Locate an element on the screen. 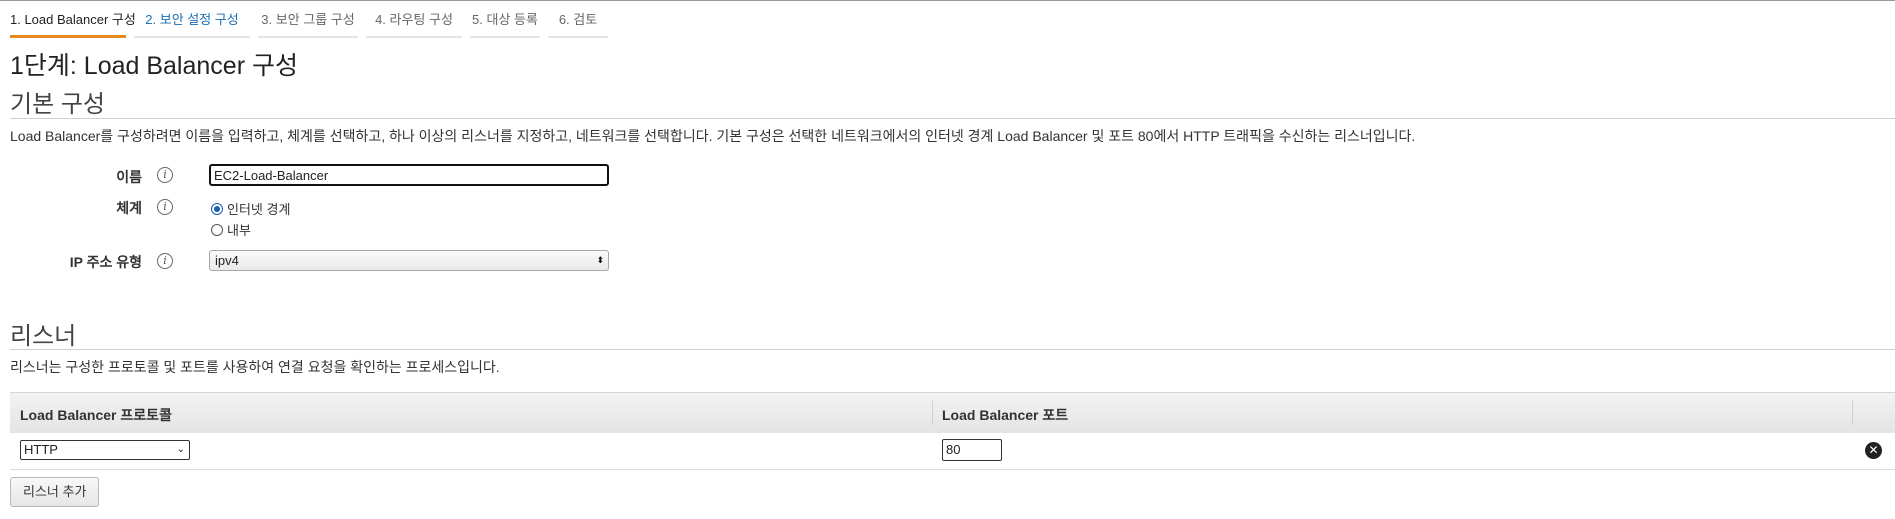 The image size is (1895, 519). listeners-title: 리스너 is located at coordinates (43, 336).